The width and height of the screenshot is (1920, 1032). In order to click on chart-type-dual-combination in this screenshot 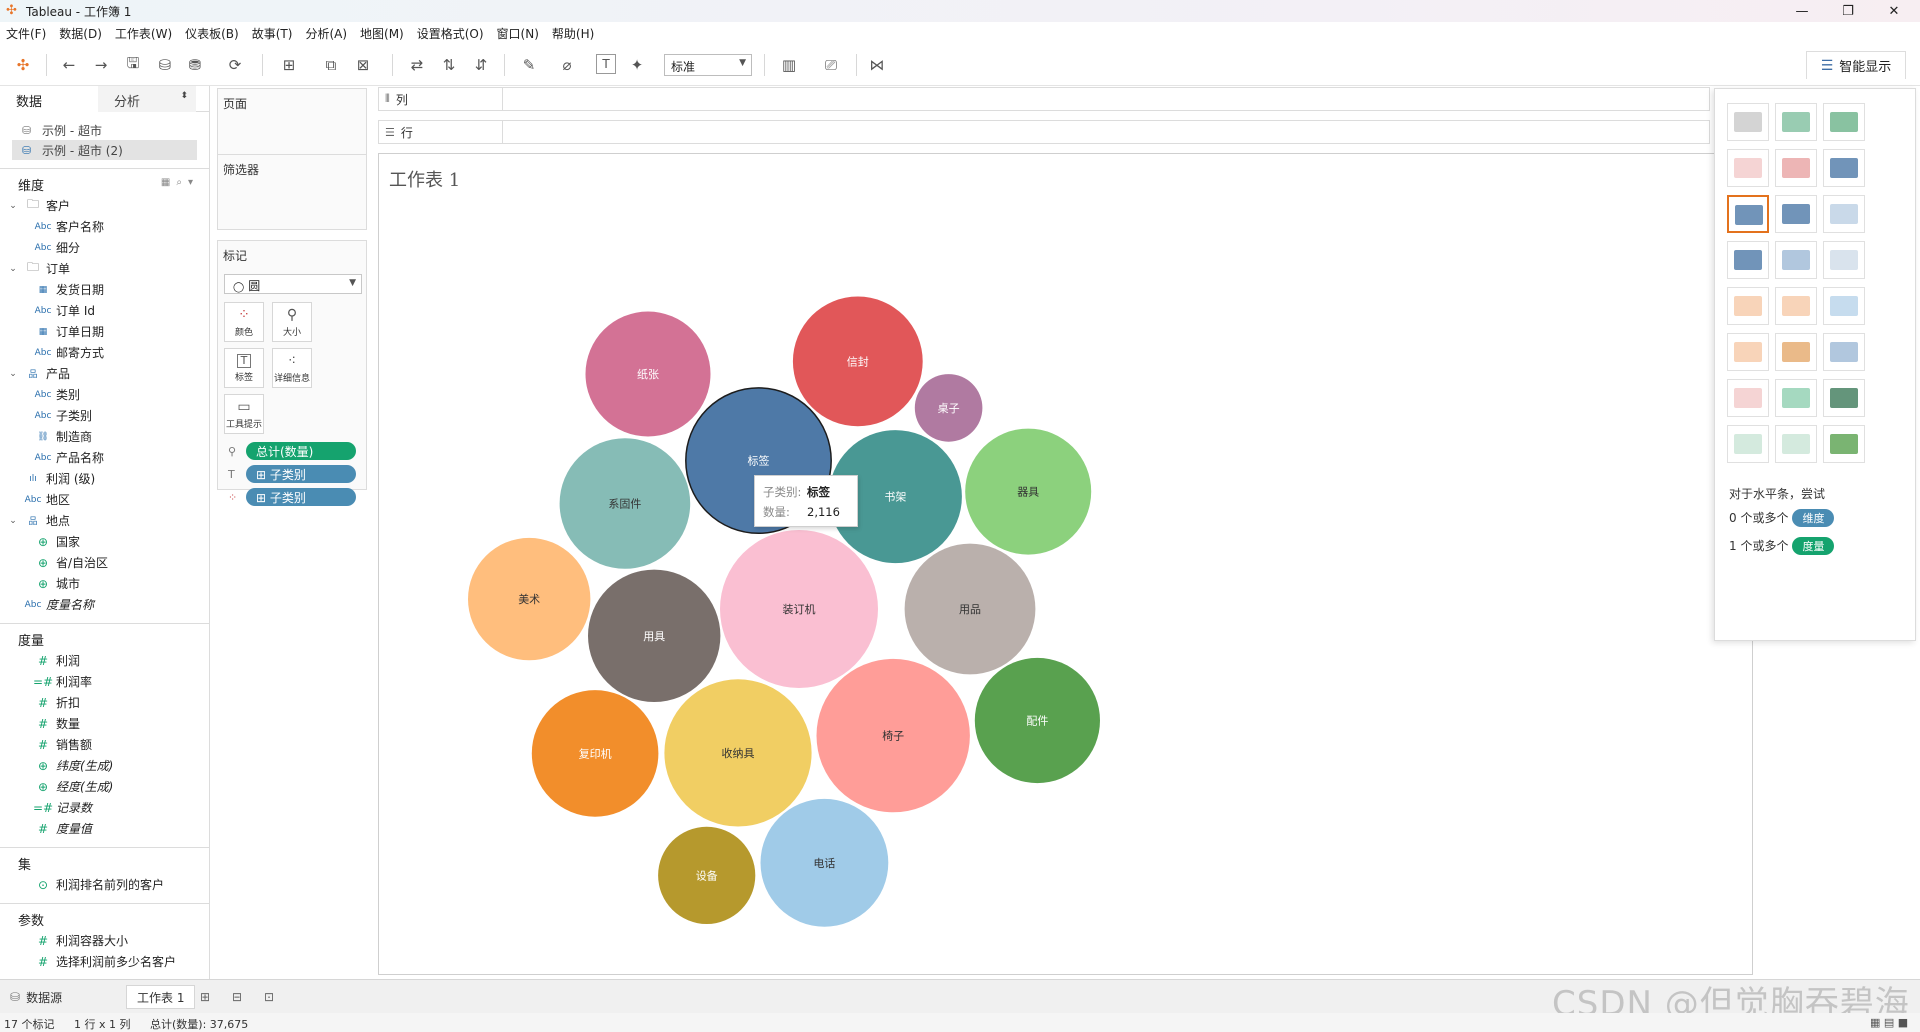, I will do `click(1844, 352)`.